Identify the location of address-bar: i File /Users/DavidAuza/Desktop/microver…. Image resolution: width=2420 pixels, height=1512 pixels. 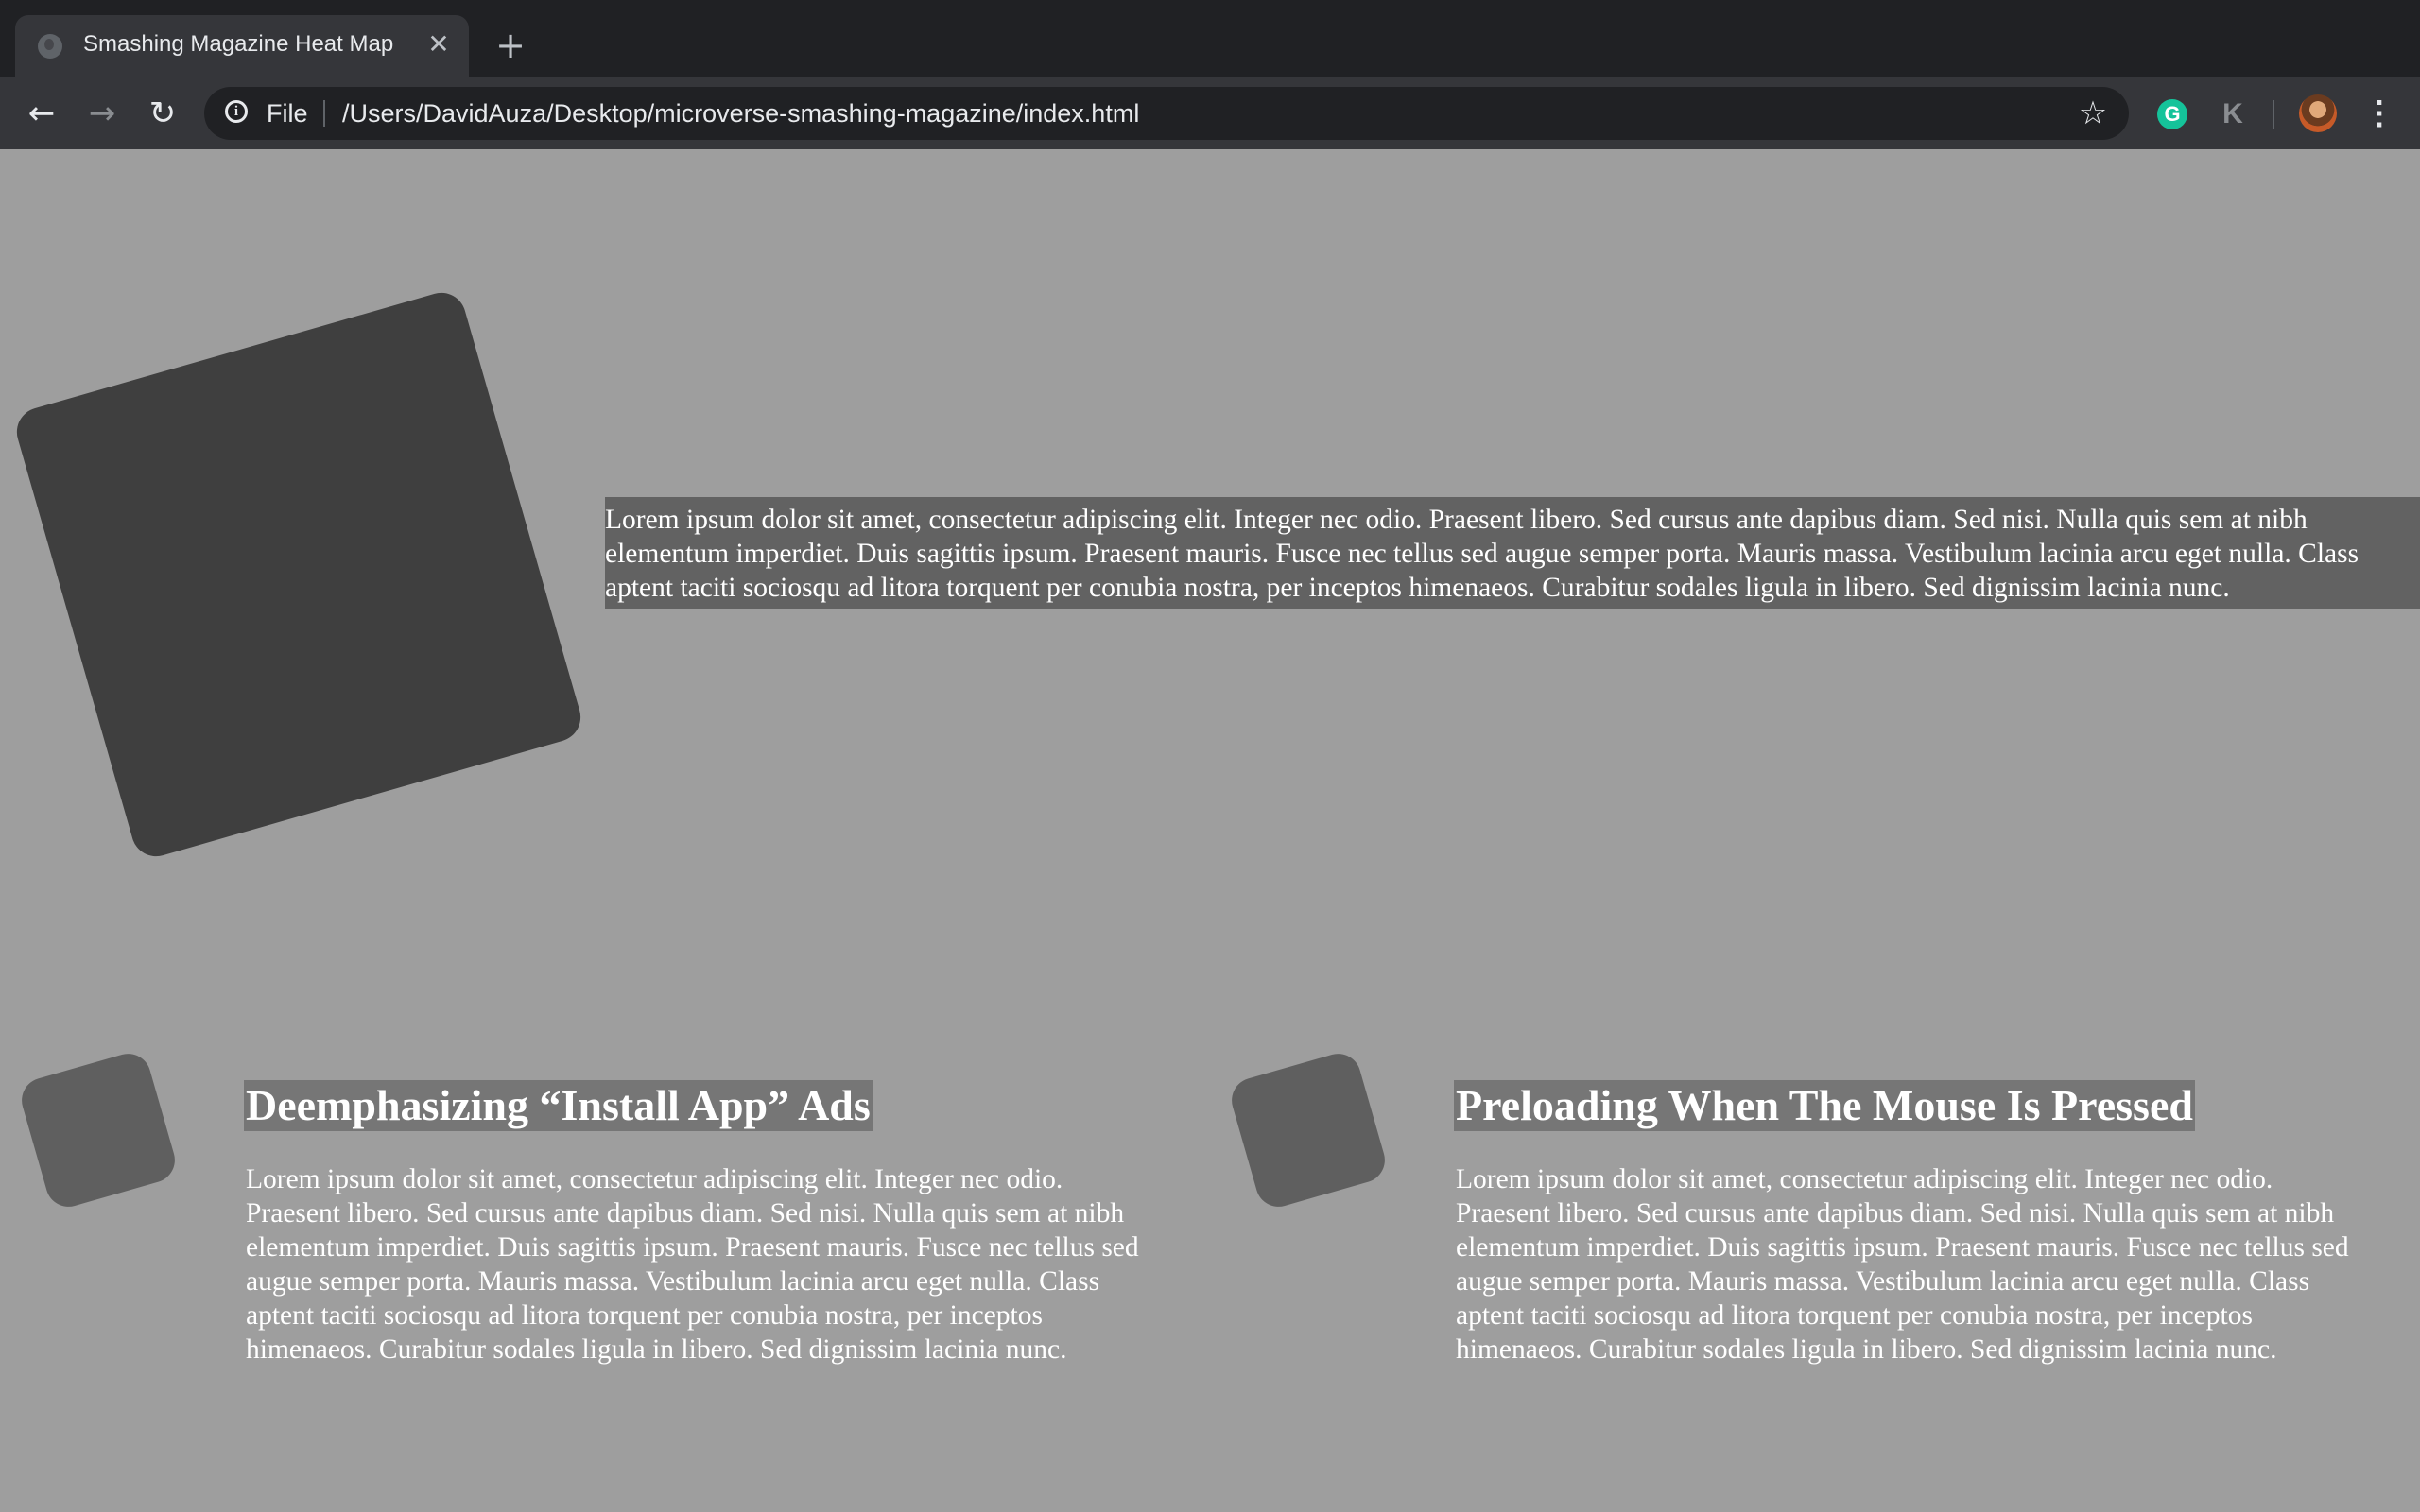
(1167, 113).